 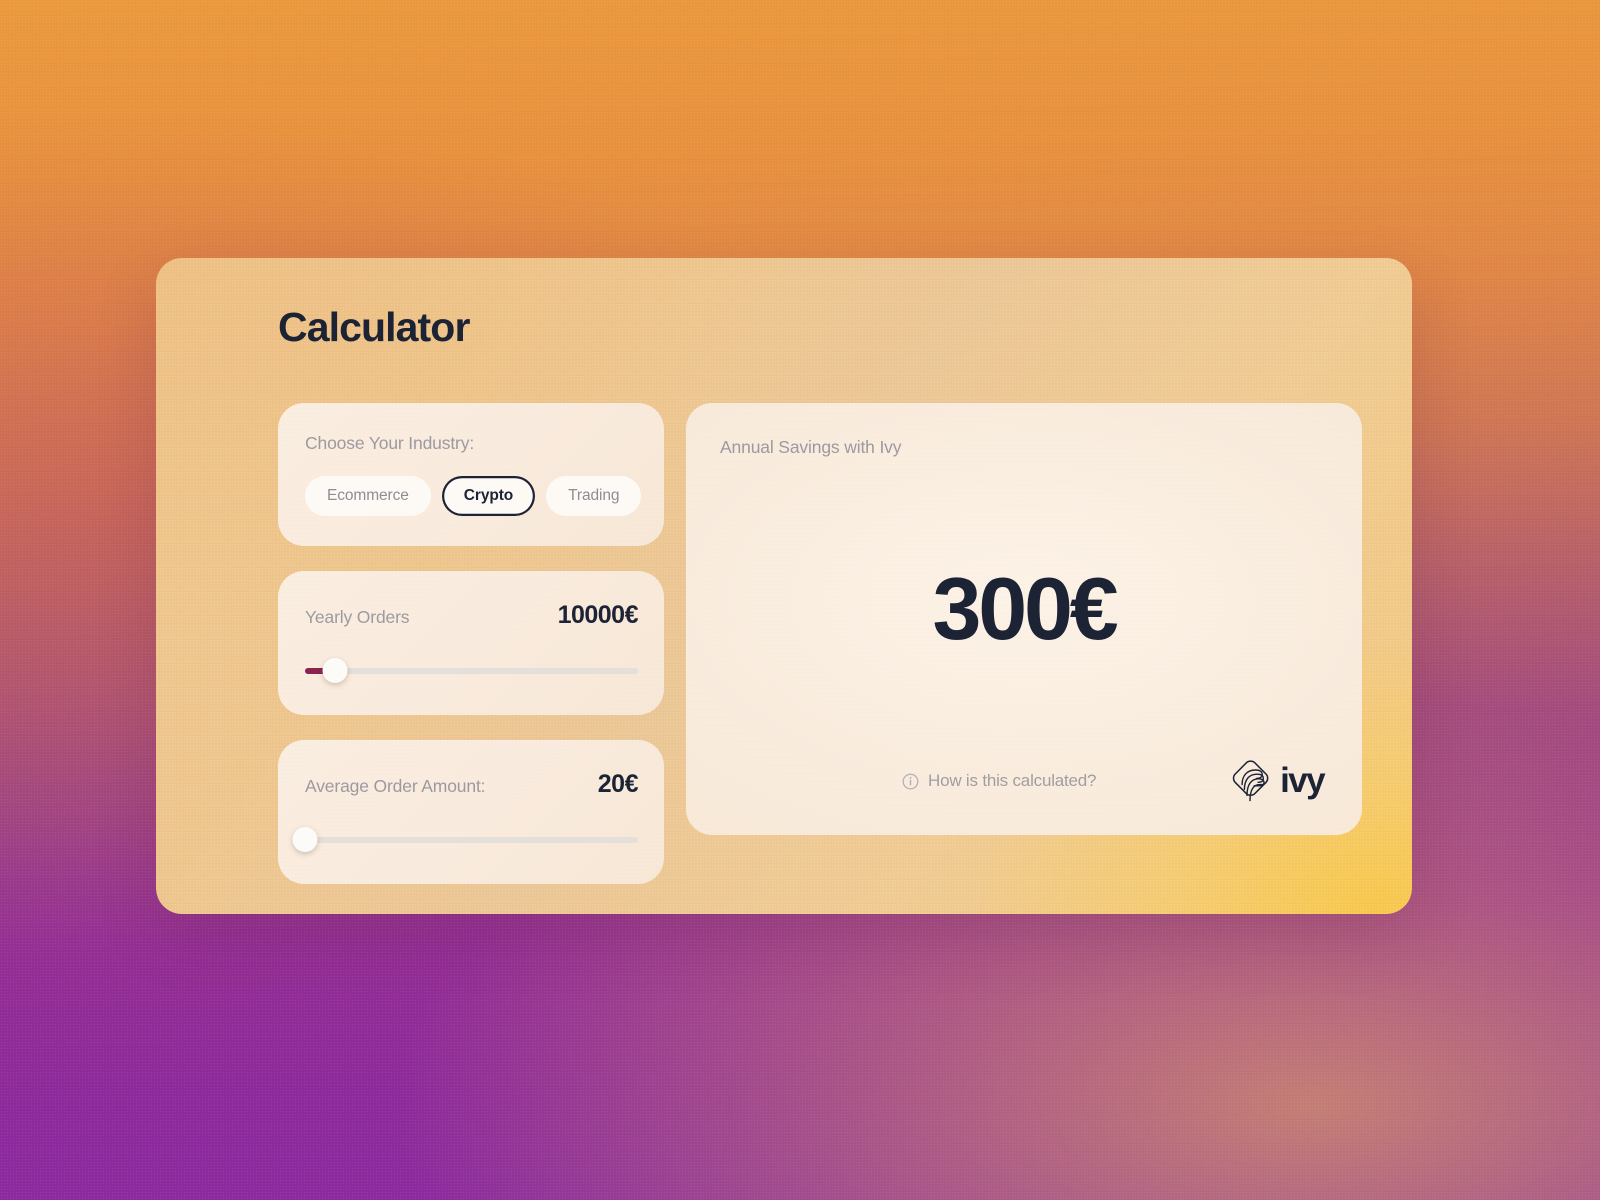 I want to click on yearly-orders-panel: Yearly Orders 10000€, so click(x=471, y=642).